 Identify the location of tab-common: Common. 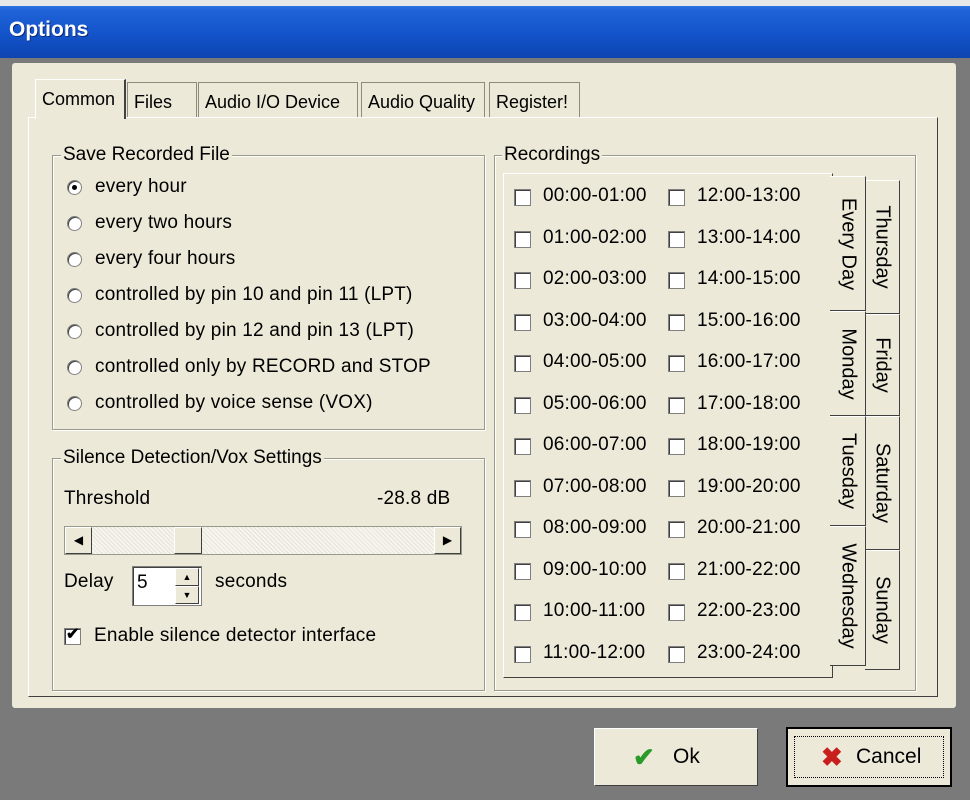
(80, 99).